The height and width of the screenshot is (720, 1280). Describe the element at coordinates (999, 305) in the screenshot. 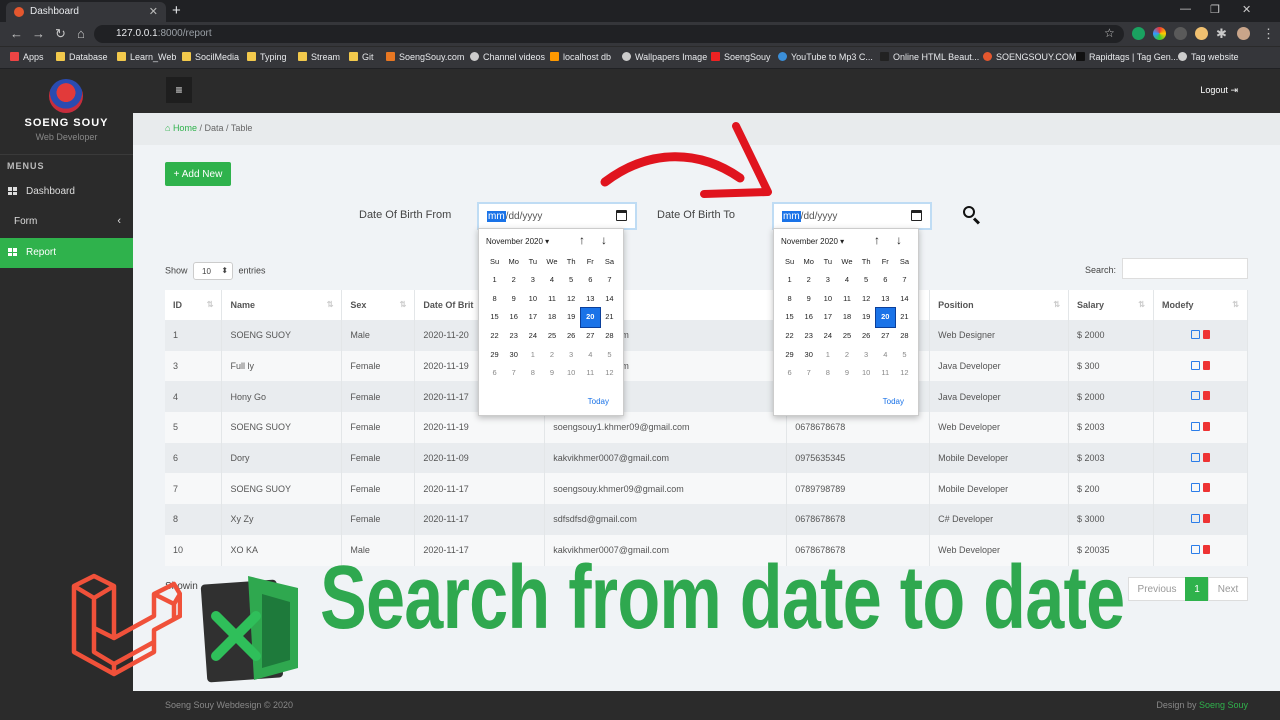

I see `column-header: Position ⇅` at that location.